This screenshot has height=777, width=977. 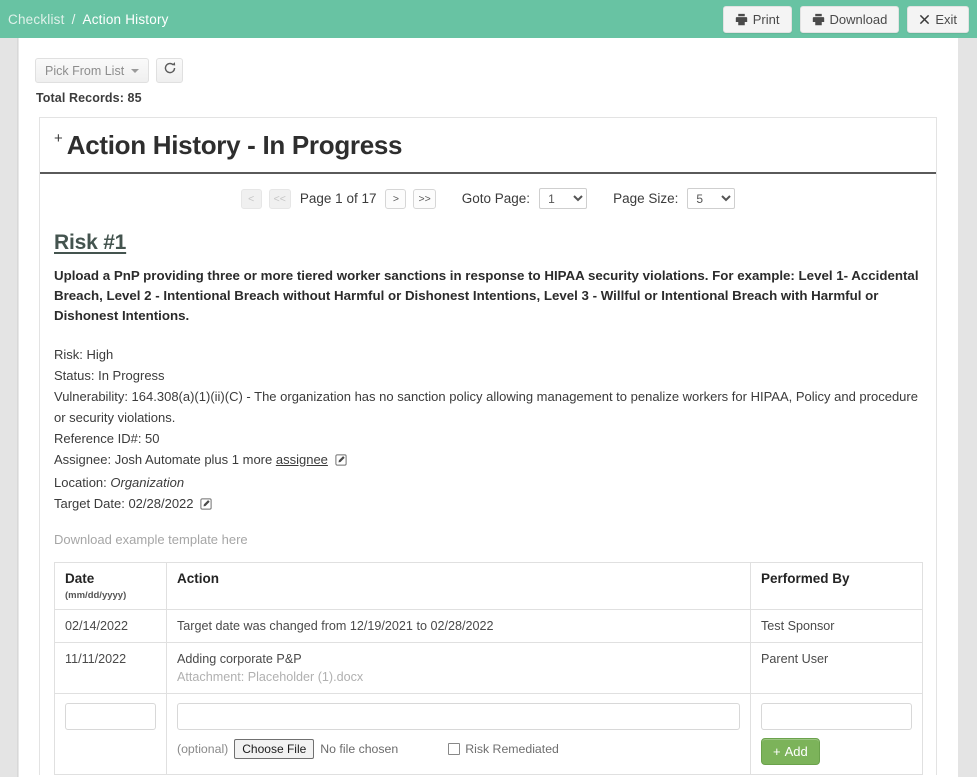 What do you see at coordinates (488, 482) in the screenshot?
I see `risk-location-line: Location: Organization` at bounding box center [488, 482].